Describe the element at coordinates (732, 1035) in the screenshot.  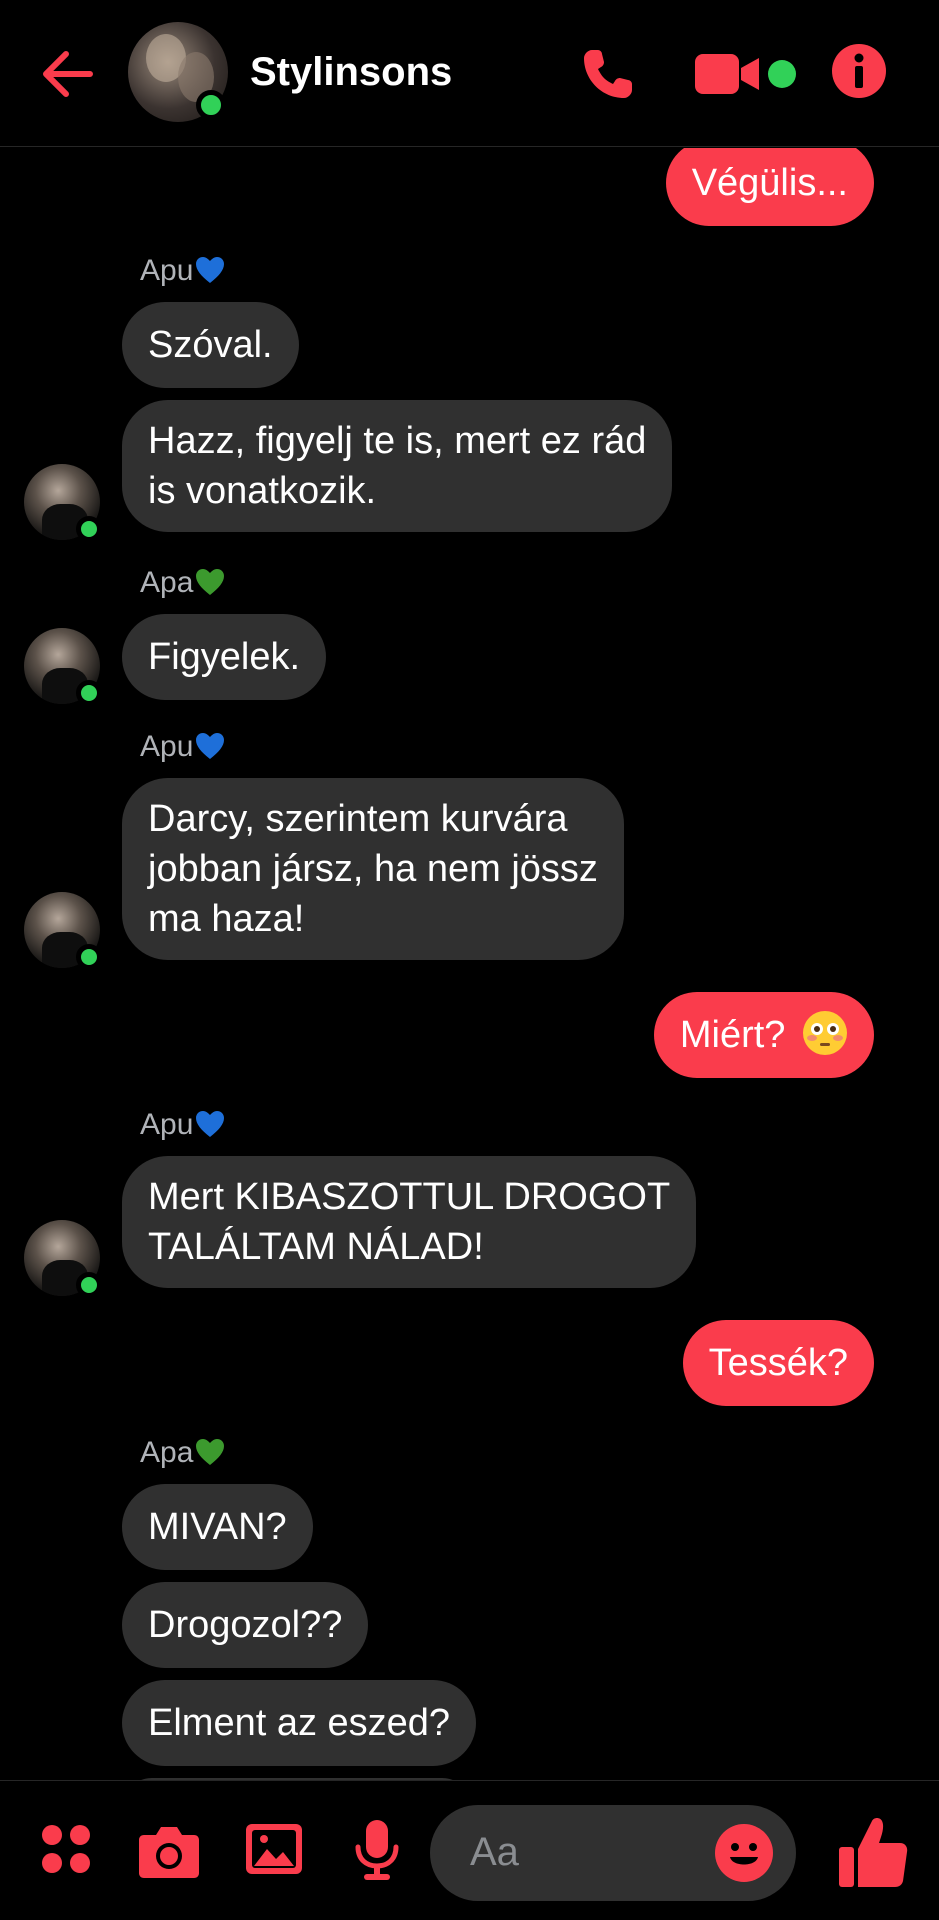
I see `message-text: Miért?` at that location.